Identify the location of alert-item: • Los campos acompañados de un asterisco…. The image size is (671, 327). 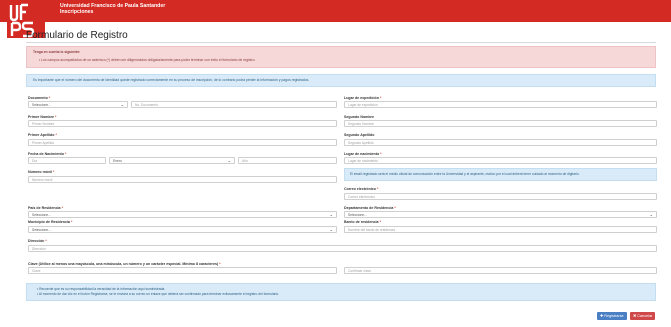
(147, 60).